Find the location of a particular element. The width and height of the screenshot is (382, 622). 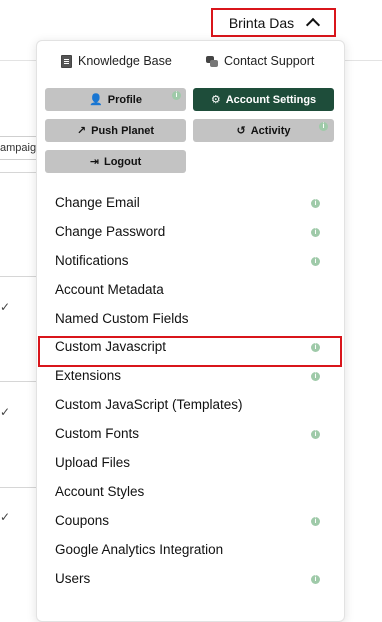

menu-item-extensions: Extensions i is located at coordinates (190, 376).